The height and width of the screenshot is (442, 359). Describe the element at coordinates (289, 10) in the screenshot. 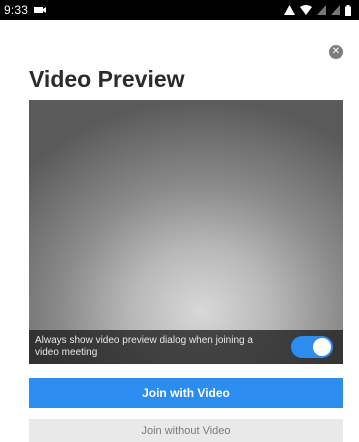

I see `alert-icon` at that location.